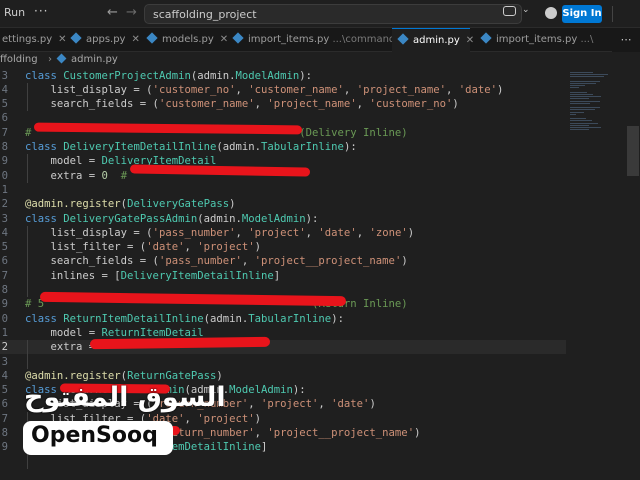  What do you see at coordinates (333, 14) in the screenshot?
I see `command-center-search: scaffolding_project` at bounding box center [333, 14].